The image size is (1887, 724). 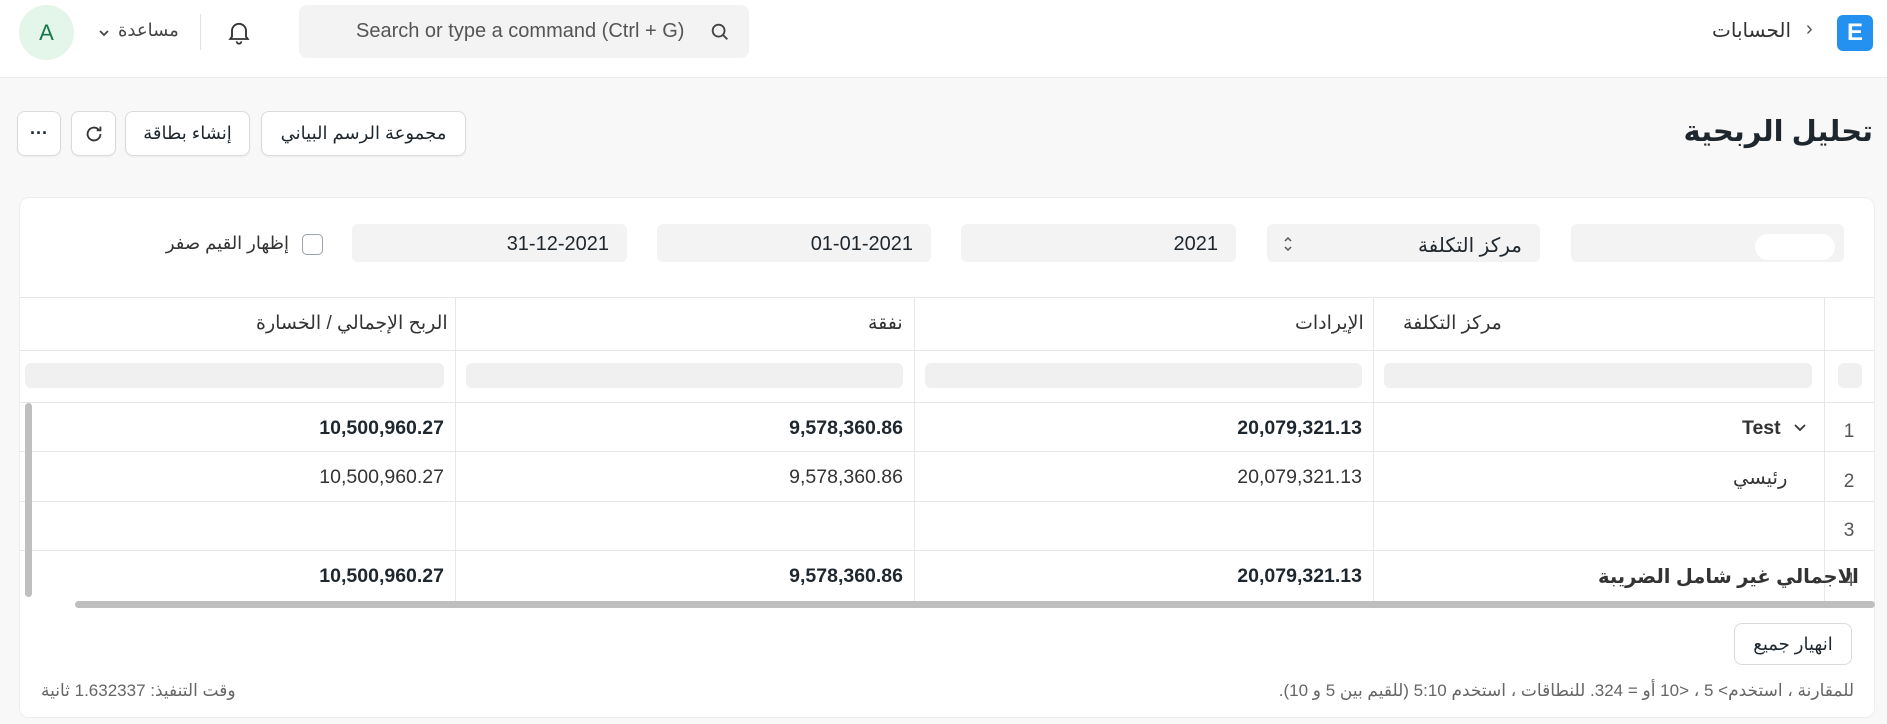 What do you see at coordinates (1850, 375) in the screenshot?
I see `row-filter-input` at bounding box center [1850, 375].